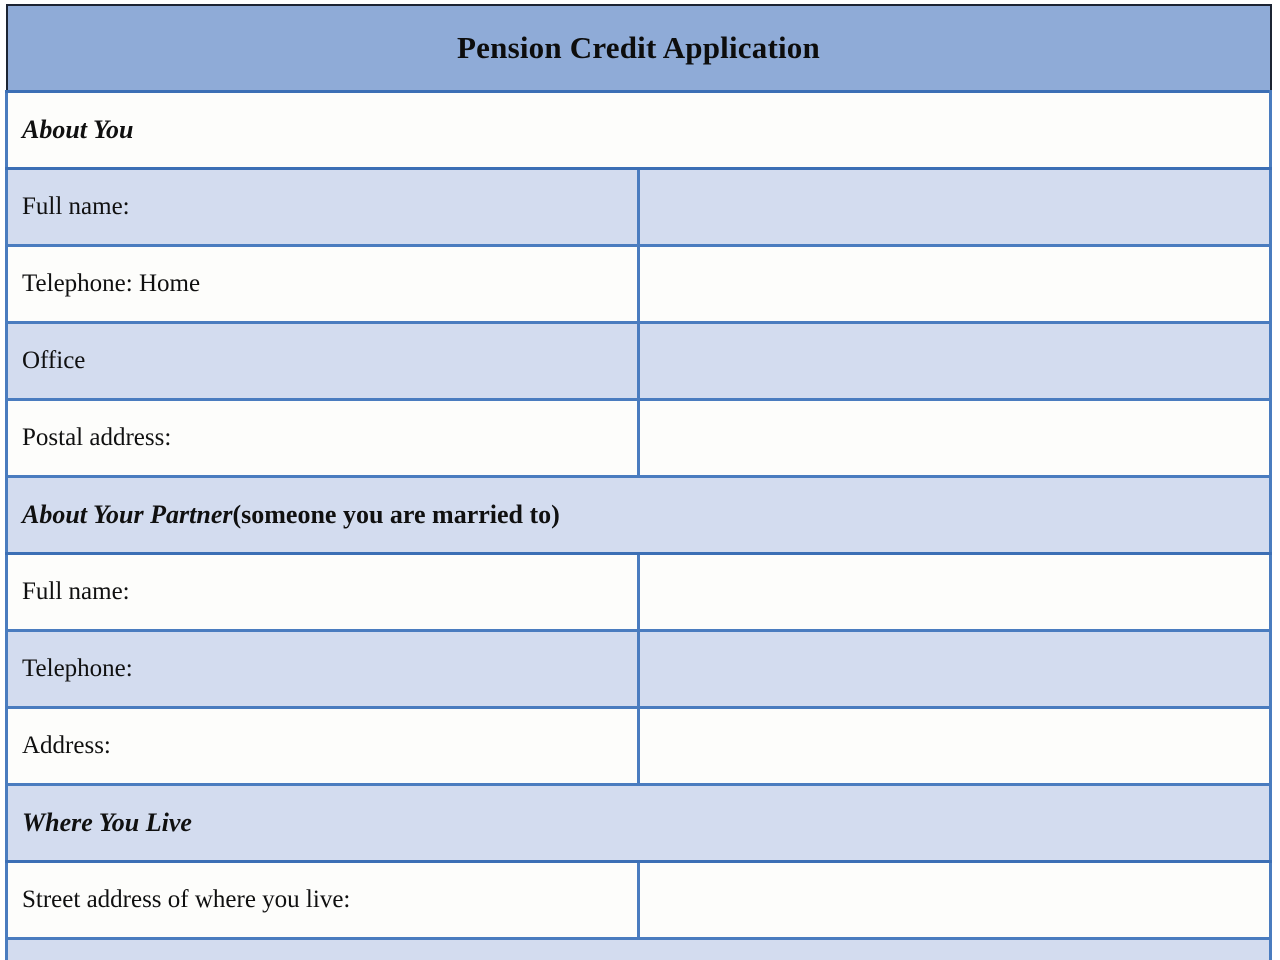 The width and height of the screenshot is (1280, 960). I want to click on input-postal-address, so click(955, 438).